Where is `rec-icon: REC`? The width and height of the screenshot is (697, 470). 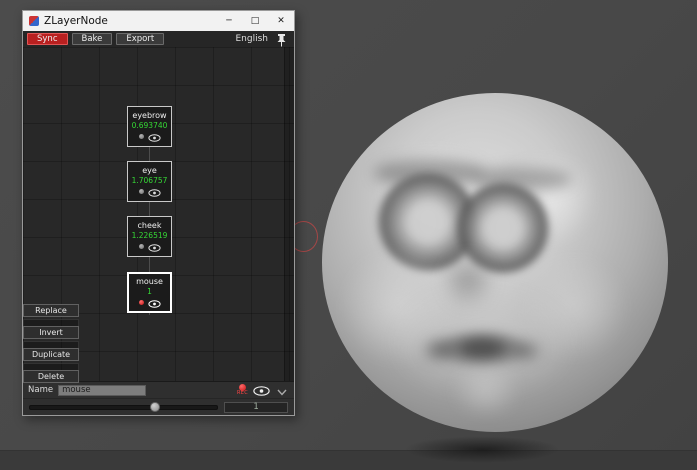
rec-icon: REC is located at coordinates (242, 390).